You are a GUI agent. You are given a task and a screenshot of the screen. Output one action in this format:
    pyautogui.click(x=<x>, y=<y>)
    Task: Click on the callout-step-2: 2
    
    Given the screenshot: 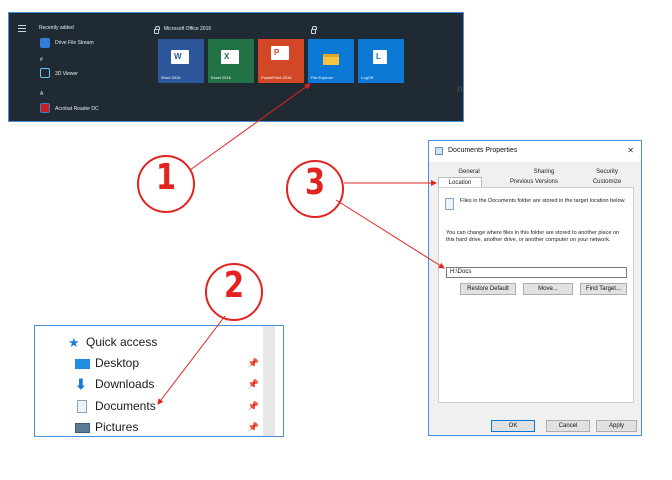 What is the action you would take?
    pyautogui.click(x=234, y=292)
    